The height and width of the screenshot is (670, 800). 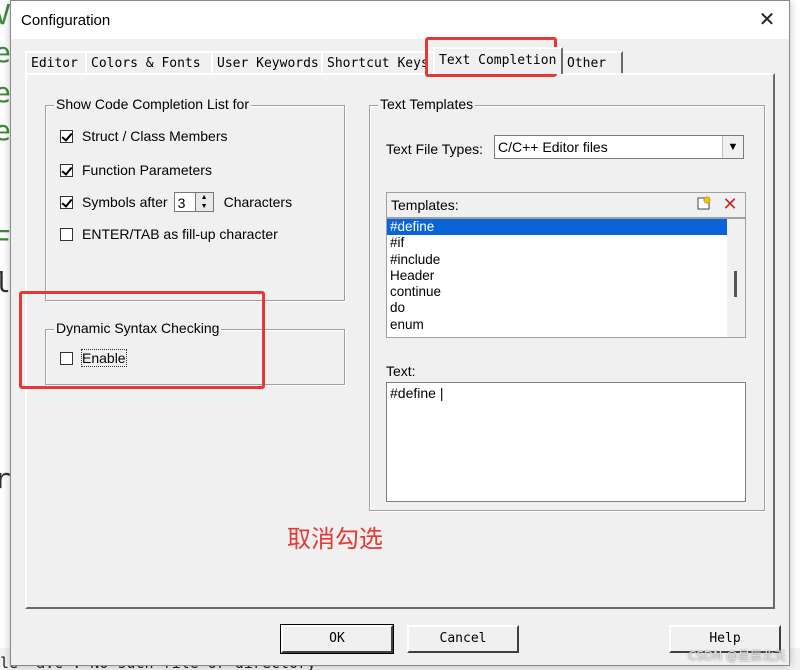 I want to click on file-types-select: C/C++ Editor files ▼, so click(x=619, y=147).